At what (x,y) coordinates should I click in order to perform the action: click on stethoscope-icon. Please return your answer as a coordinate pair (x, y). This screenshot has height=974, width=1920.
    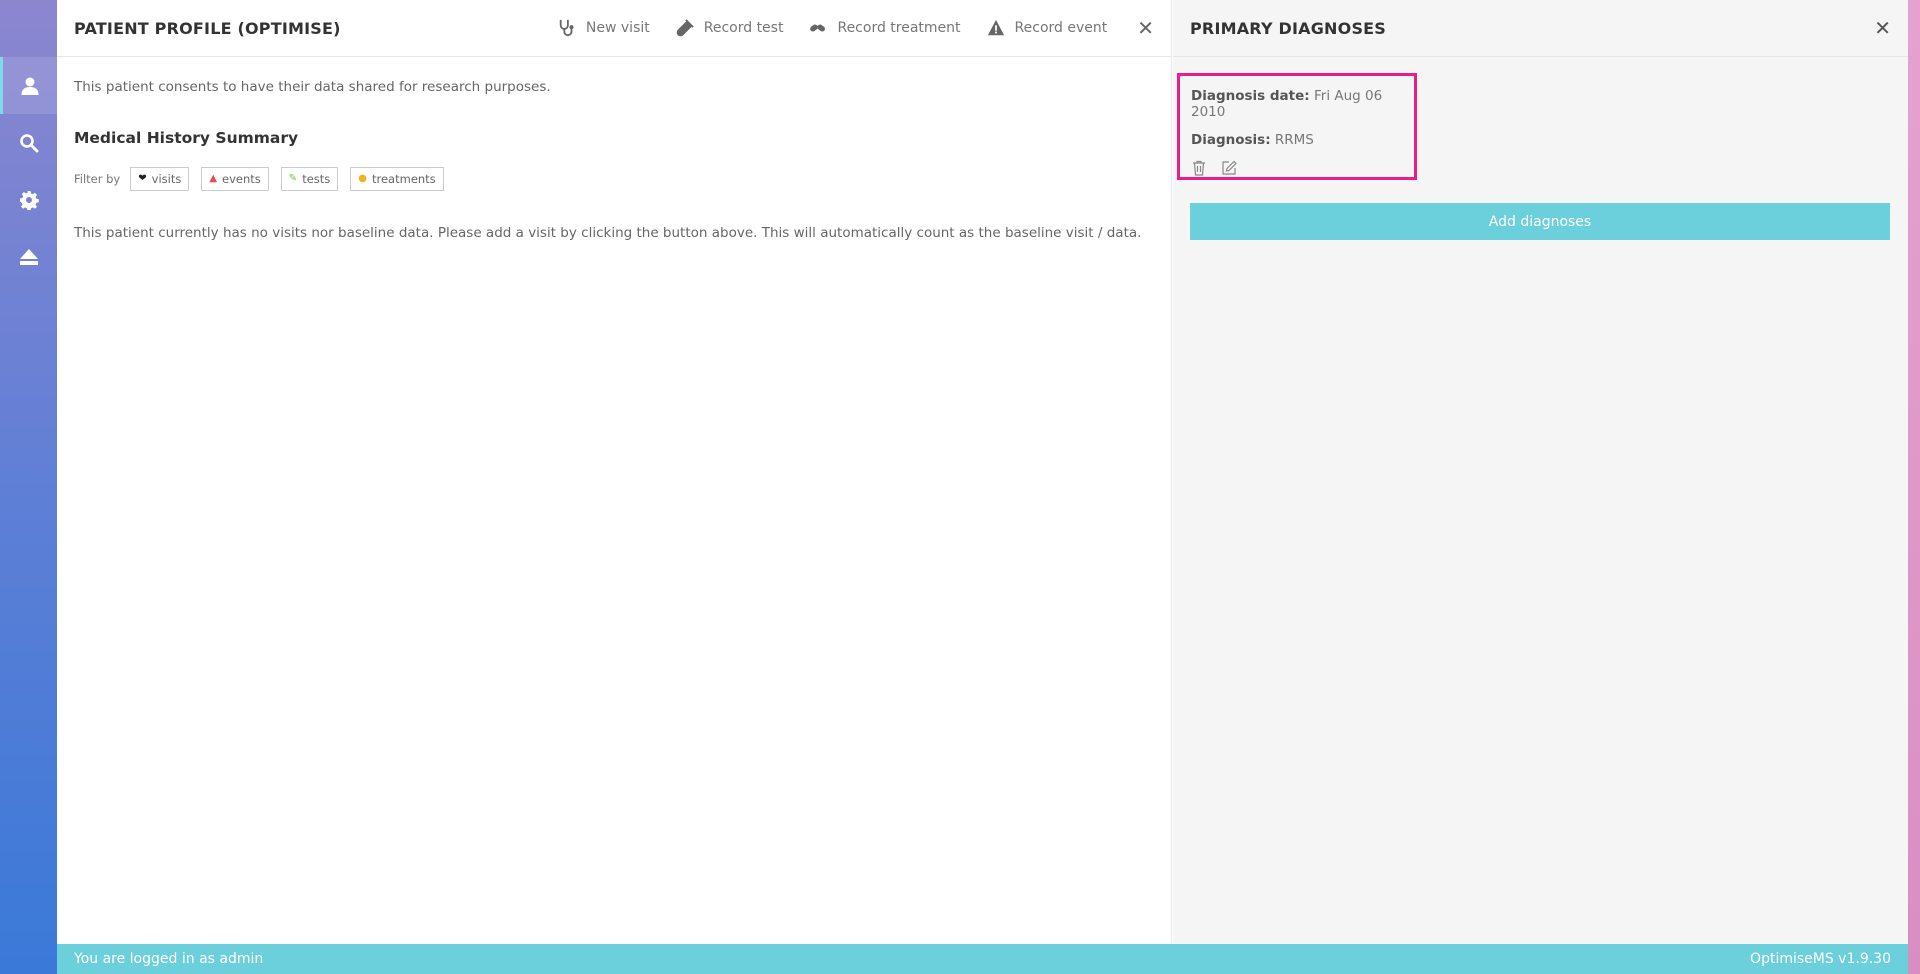
    Looking at the image, I should click on (566, 28).